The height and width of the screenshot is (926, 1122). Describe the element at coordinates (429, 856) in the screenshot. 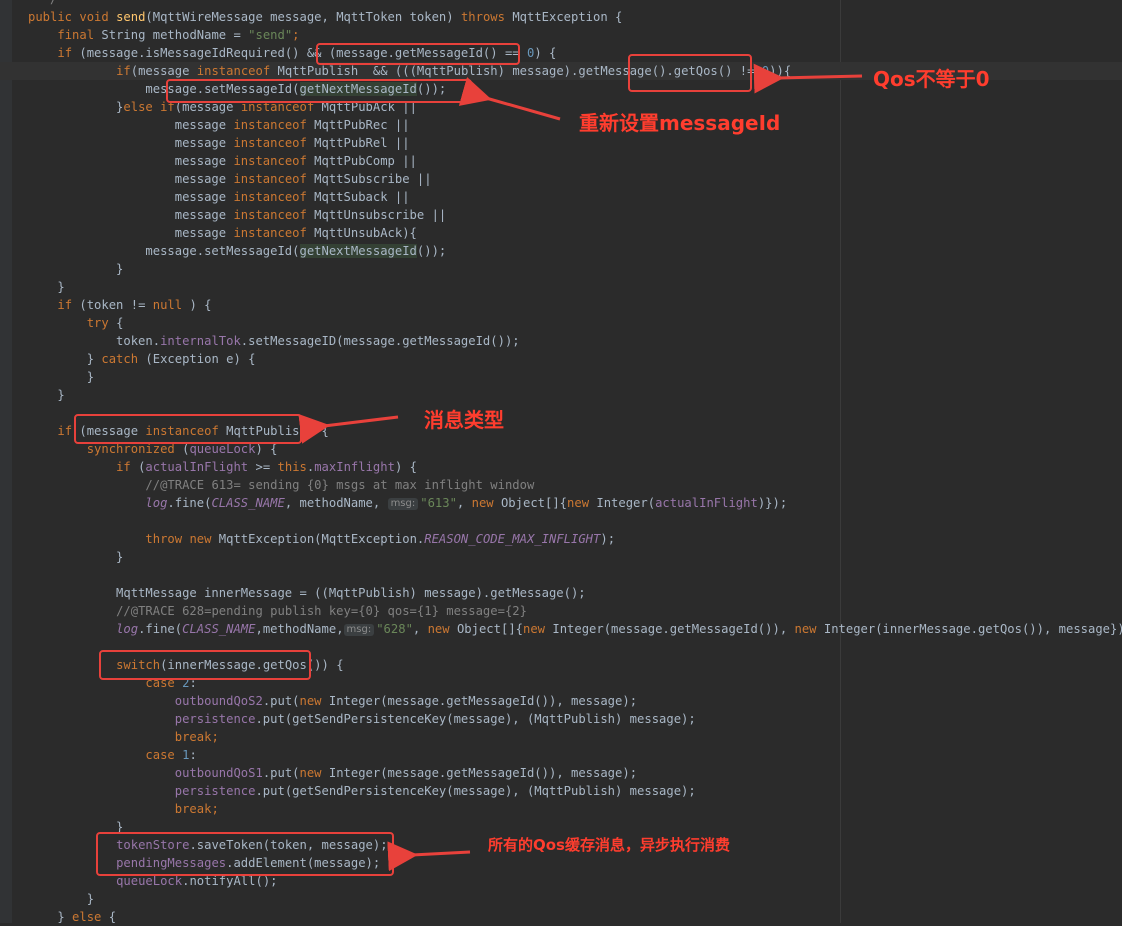

I see `arrow-cache` at that location.